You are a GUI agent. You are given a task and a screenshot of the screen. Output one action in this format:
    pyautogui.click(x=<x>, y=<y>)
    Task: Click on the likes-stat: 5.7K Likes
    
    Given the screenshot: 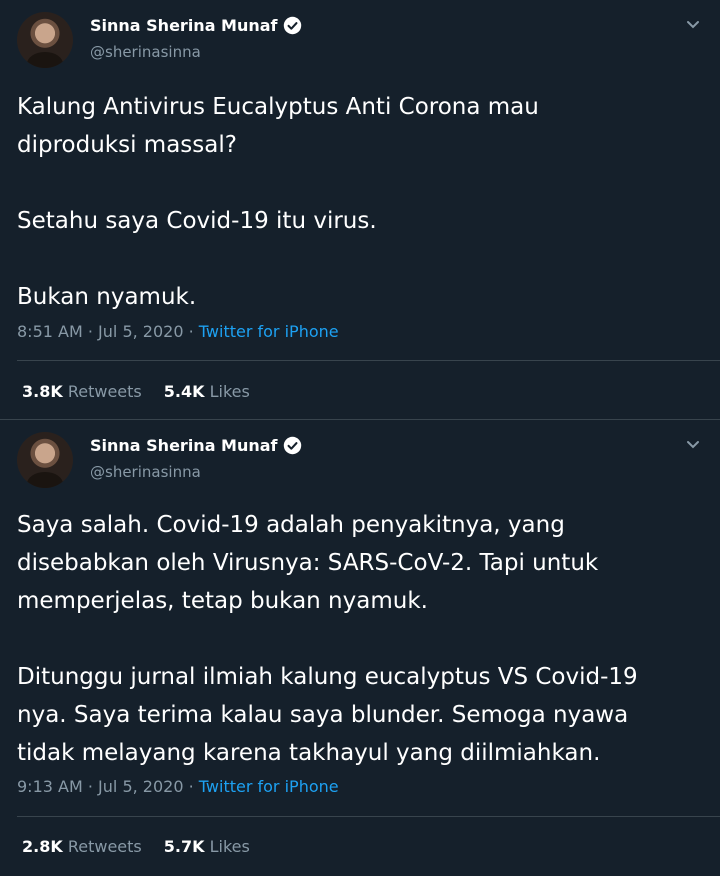 What is the action you would take?
    pyautogui.click(x=207, y=846)
    